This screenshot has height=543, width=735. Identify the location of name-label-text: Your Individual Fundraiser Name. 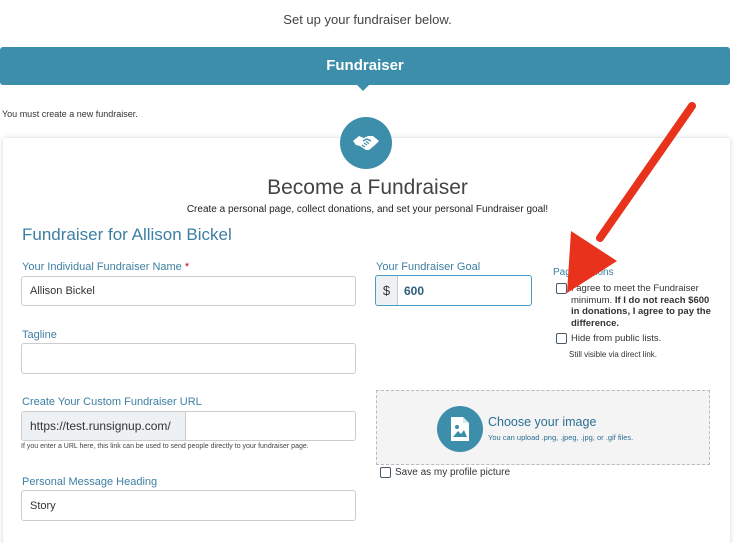
(102, 267).